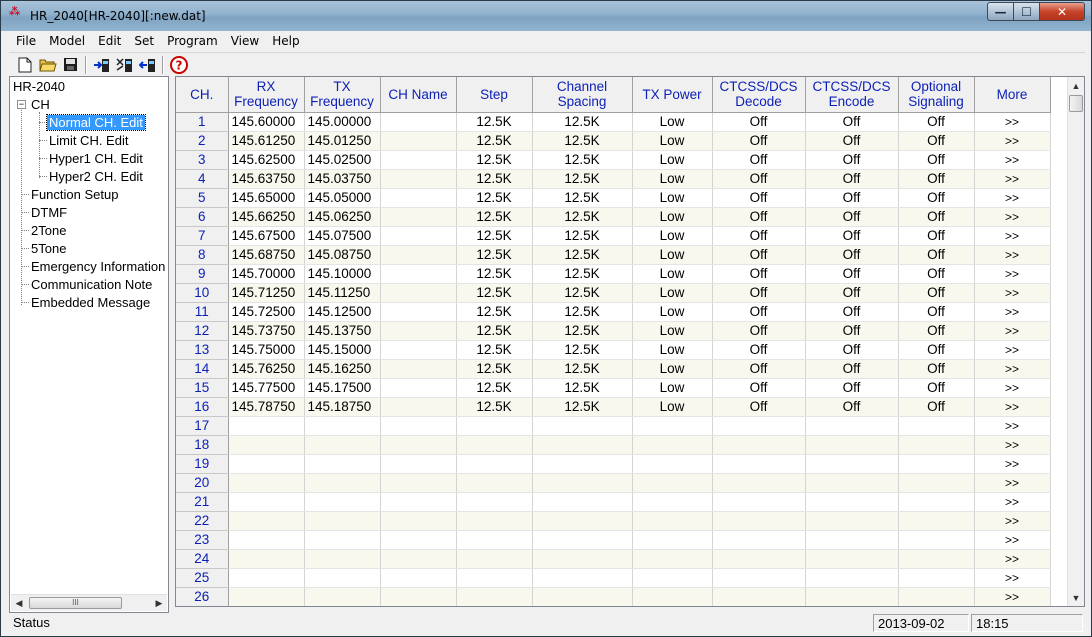  Describe the element at coordinates (202, 502) in the screenshot. I see `channel-number: 21` at that location.